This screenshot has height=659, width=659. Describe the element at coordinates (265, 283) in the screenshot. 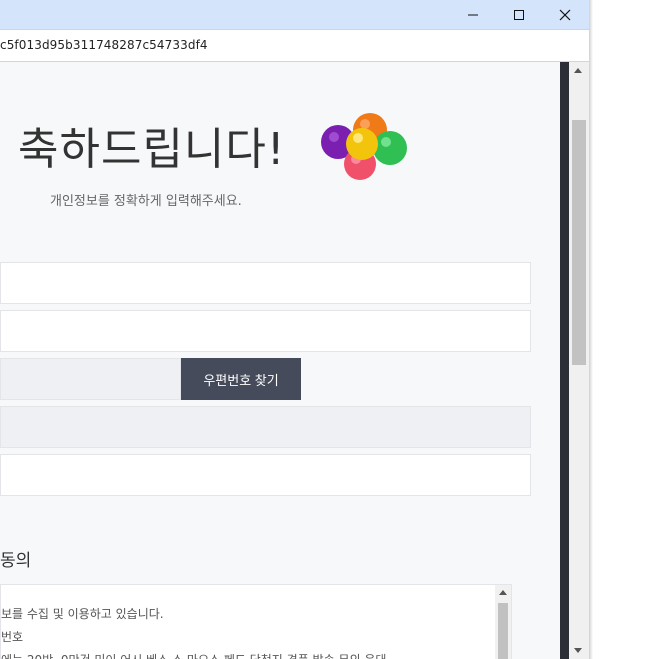

I see `name-field` at that location.